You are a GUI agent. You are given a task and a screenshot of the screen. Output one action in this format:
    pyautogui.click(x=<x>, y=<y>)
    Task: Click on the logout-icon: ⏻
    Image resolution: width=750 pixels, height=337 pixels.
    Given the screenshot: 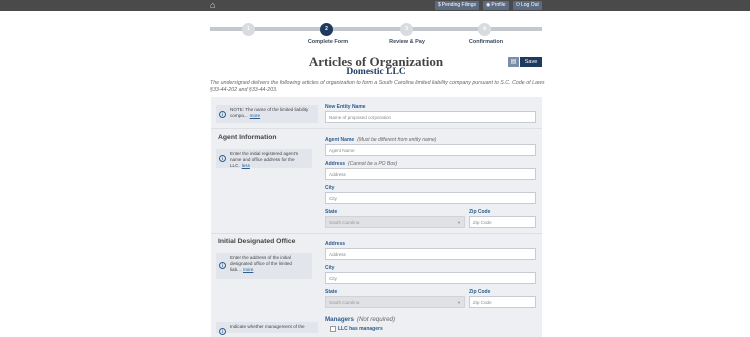 What is the action you would take?
    pyautogui.click(x=518, y=5)
    